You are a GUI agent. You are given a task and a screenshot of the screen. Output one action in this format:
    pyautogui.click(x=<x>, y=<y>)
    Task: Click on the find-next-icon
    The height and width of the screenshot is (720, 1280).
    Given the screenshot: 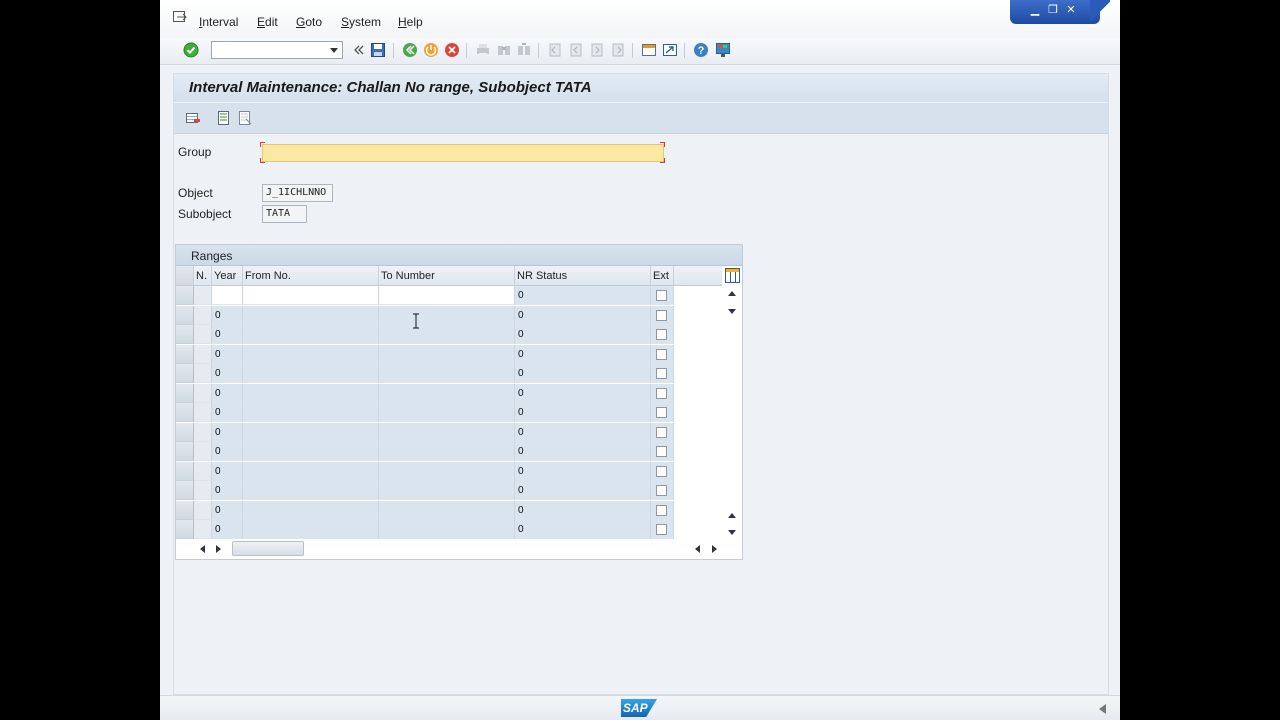 What is the action you would take?
    pyautogui.click(x=524, y=50)
    